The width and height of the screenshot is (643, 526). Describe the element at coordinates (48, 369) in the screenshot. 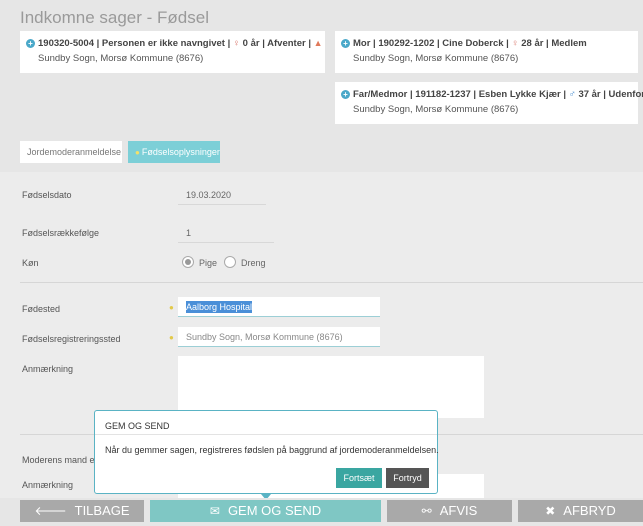

I see `remark-label: Anmærkning` at that location.